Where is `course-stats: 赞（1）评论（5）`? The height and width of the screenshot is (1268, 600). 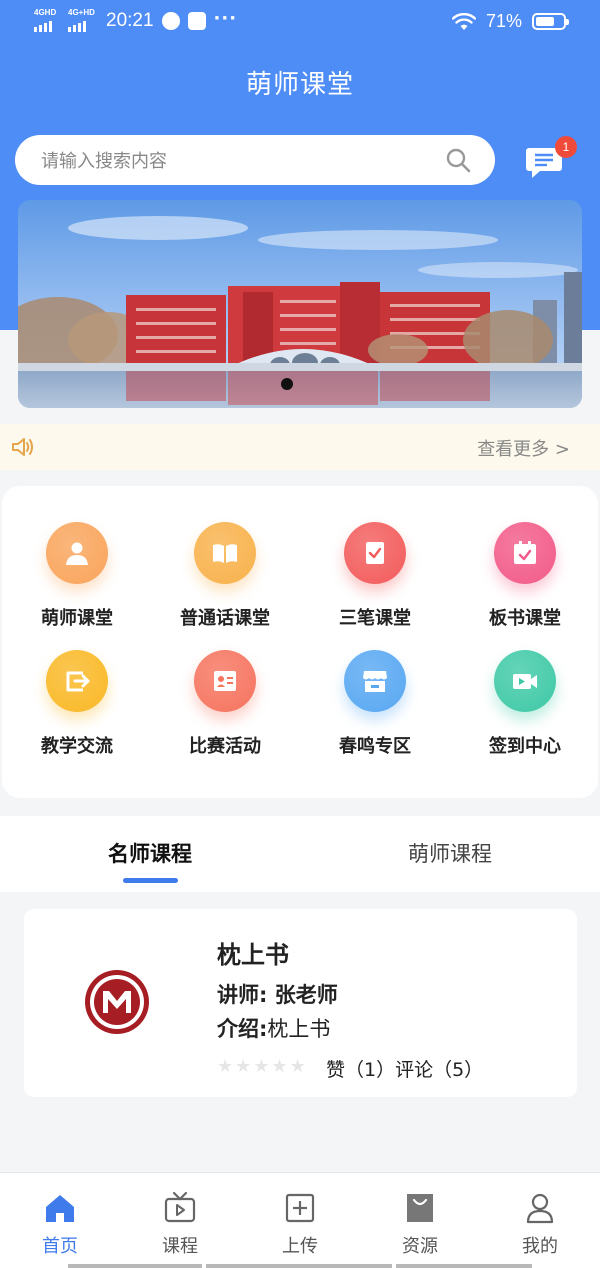
course-stats: 赞（1）评论（5） is located at coordinates (405, 1070).